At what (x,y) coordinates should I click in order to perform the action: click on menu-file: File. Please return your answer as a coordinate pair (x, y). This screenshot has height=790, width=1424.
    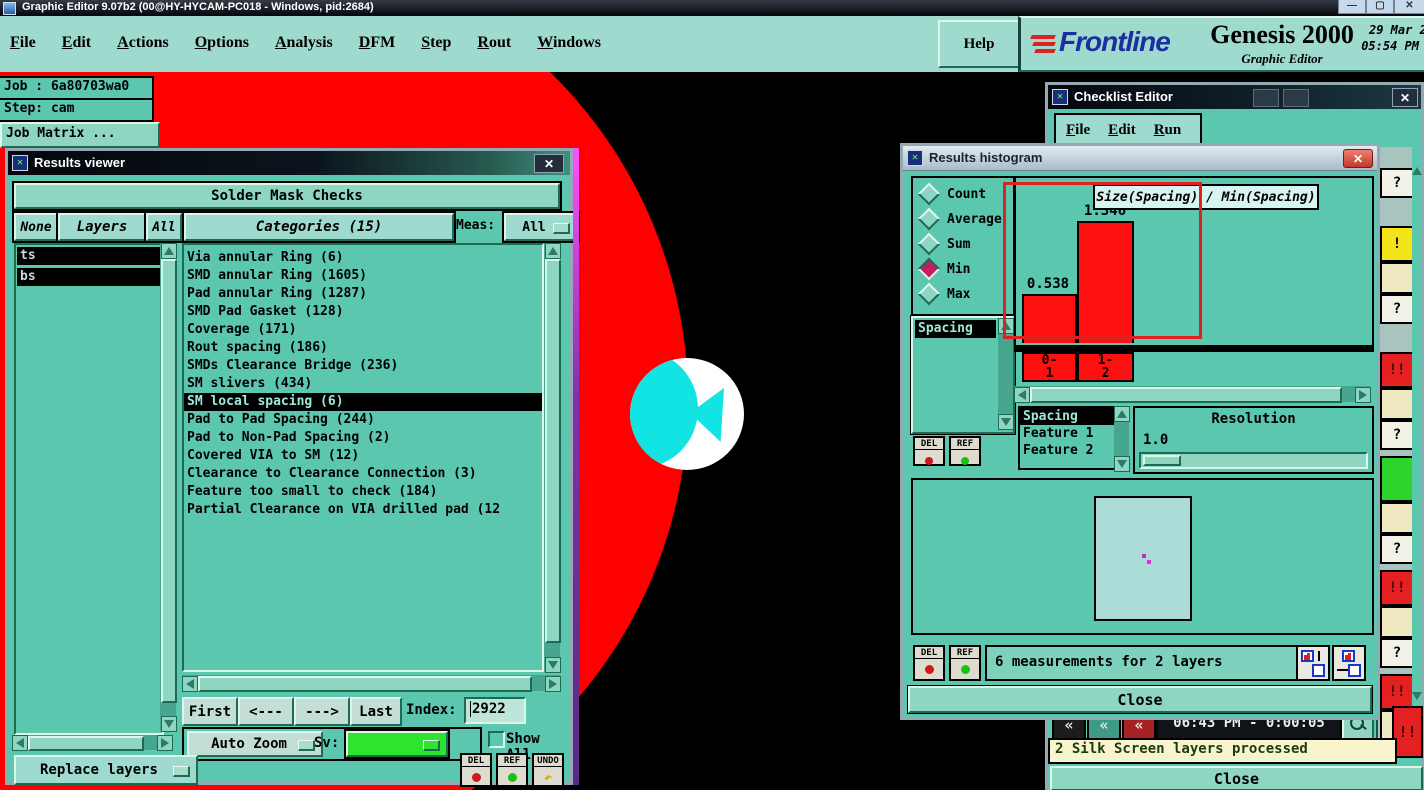
    Looking at the image, I should click on (23, 43).